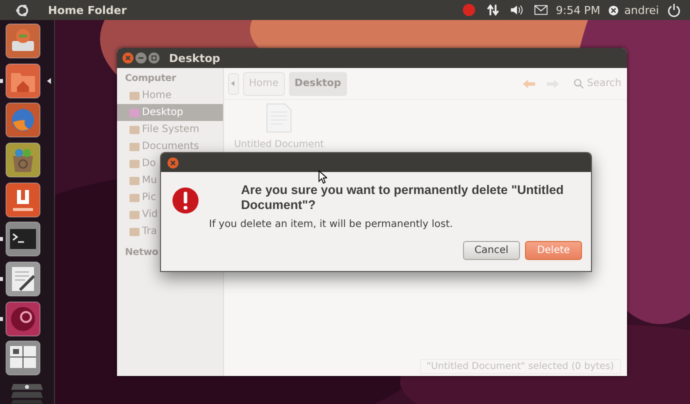 This screenshot has width=690, height=404. Describe the element at coordinates (520, 366) in the screenshot. I see `status-bar: "Untitled Document" selected (0 bytes)` at that location.